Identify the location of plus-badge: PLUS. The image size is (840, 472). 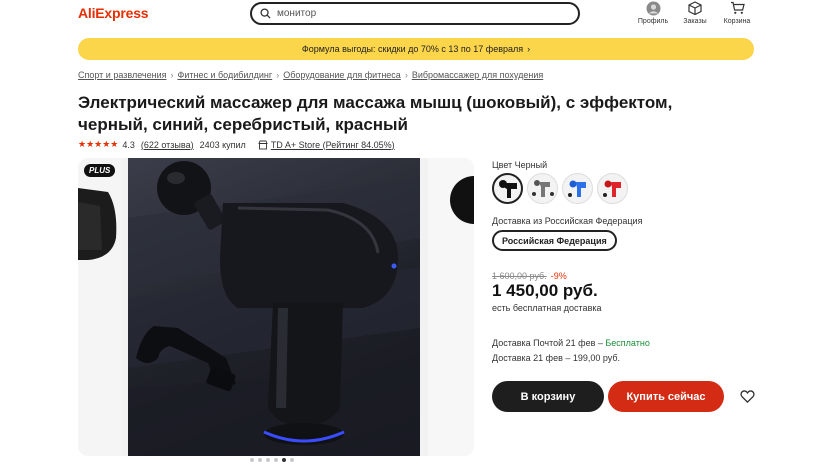
(100, 170).